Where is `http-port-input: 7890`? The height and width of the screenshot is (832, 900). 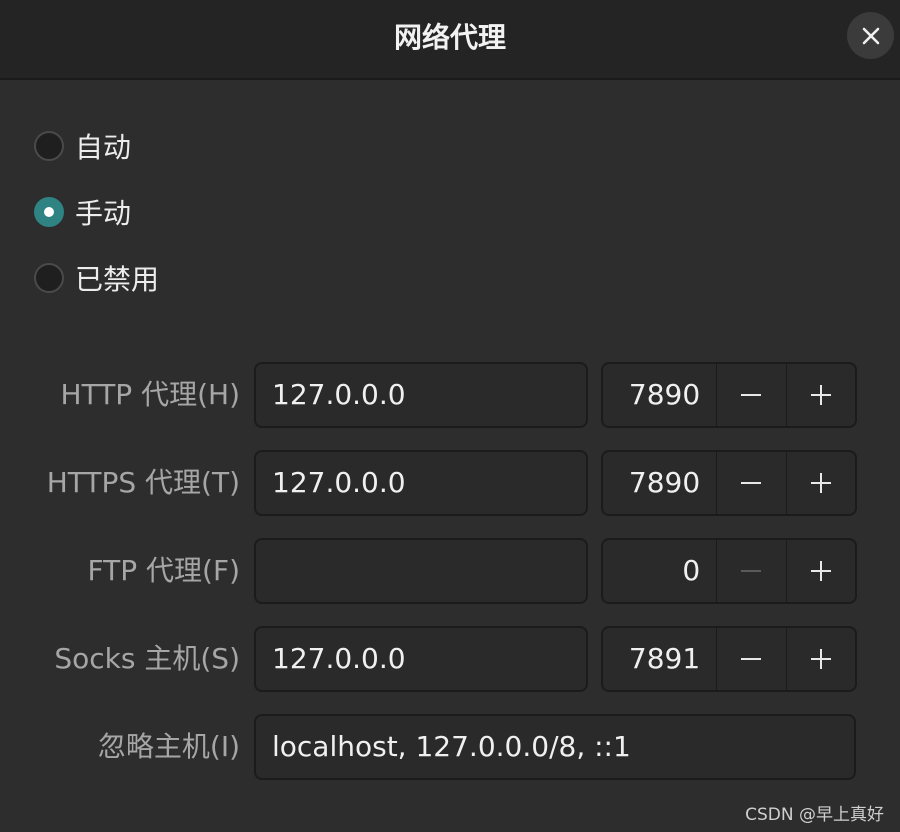 http-port-input: 7890 is located at coordinates (660, 395).